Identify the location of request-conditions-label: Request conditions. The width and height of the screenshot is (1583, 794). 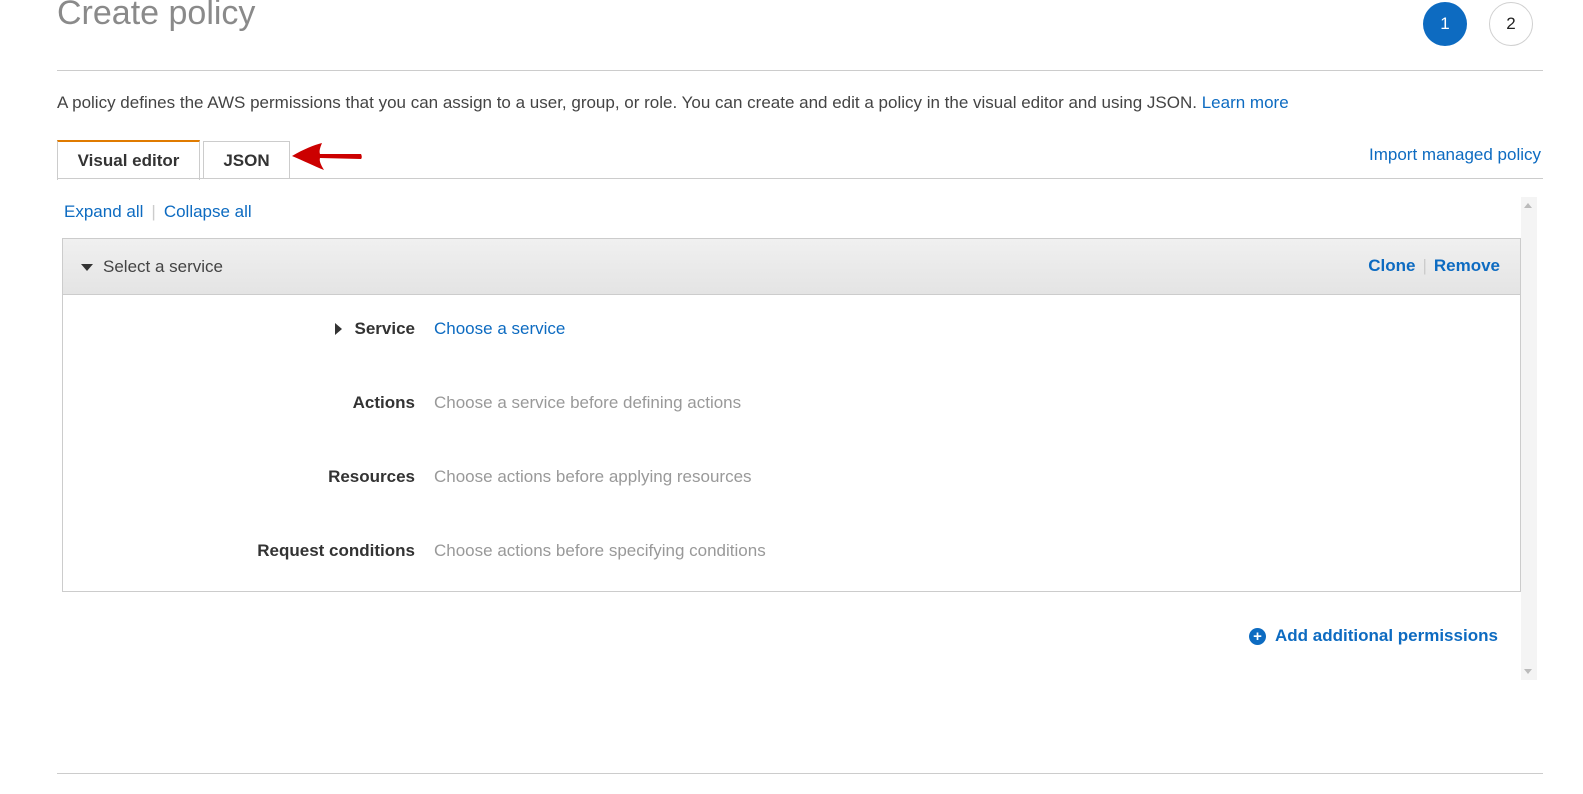
(336, 550).